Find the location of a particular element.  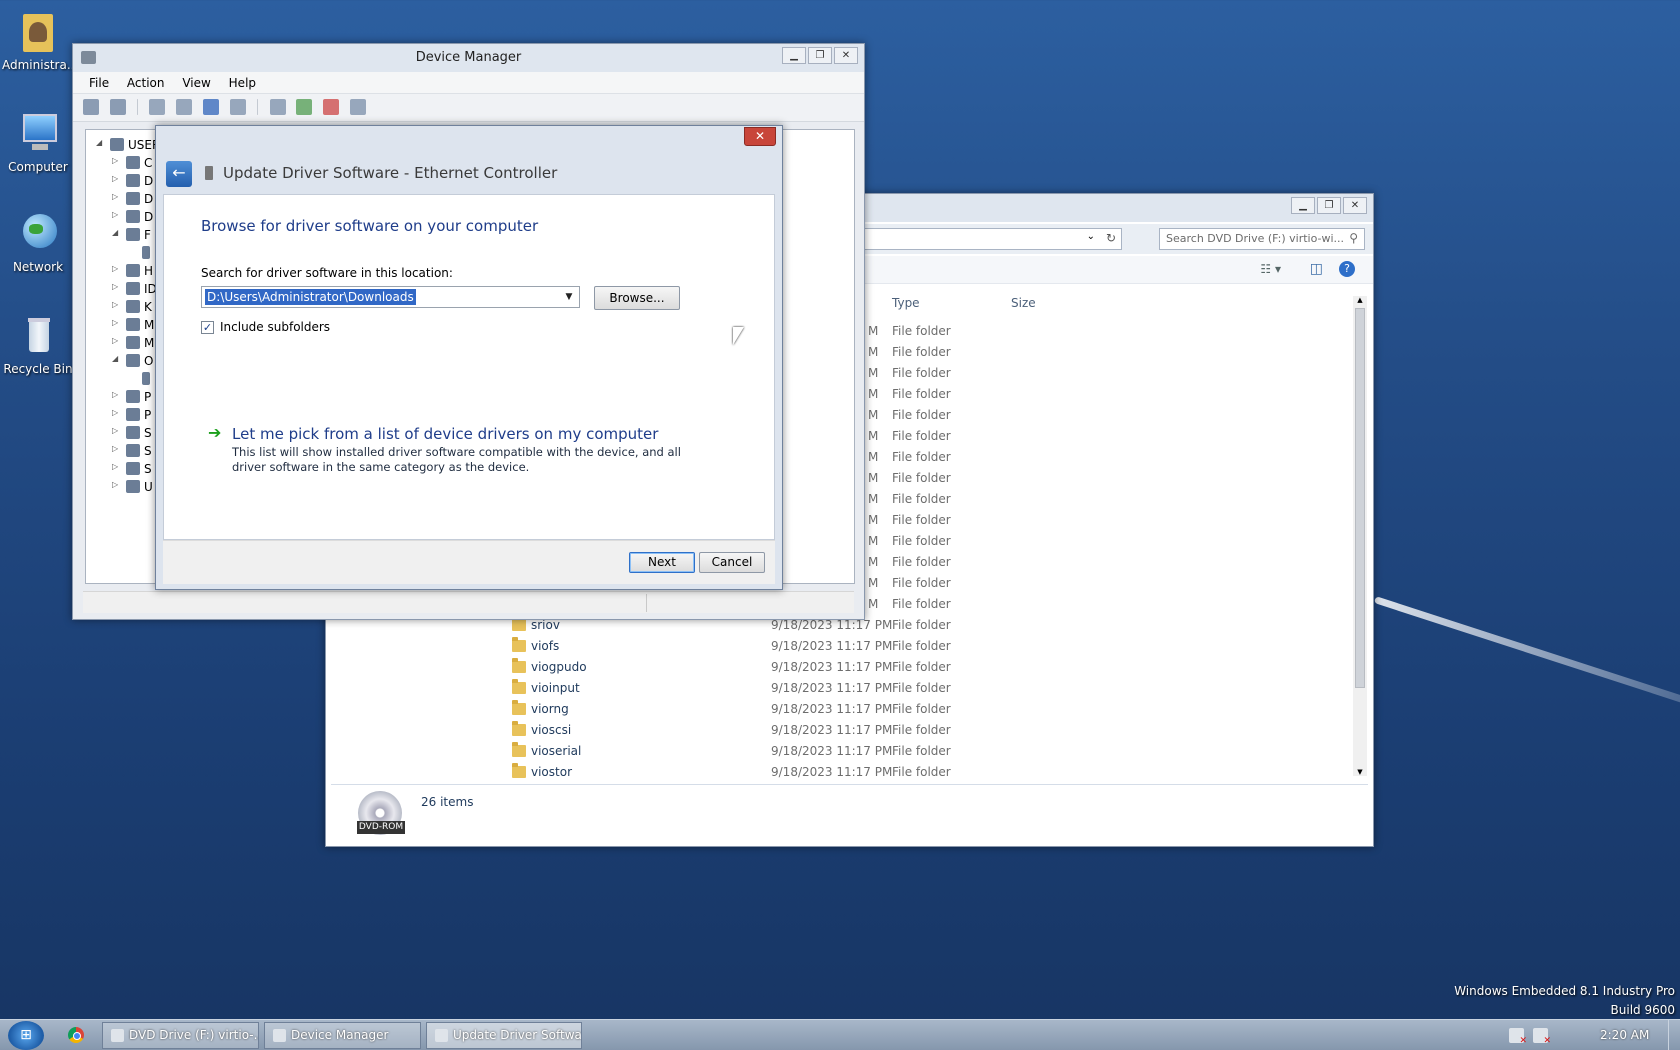

scroll-up-icon: ▲ is located at coordinates (1360, 300).